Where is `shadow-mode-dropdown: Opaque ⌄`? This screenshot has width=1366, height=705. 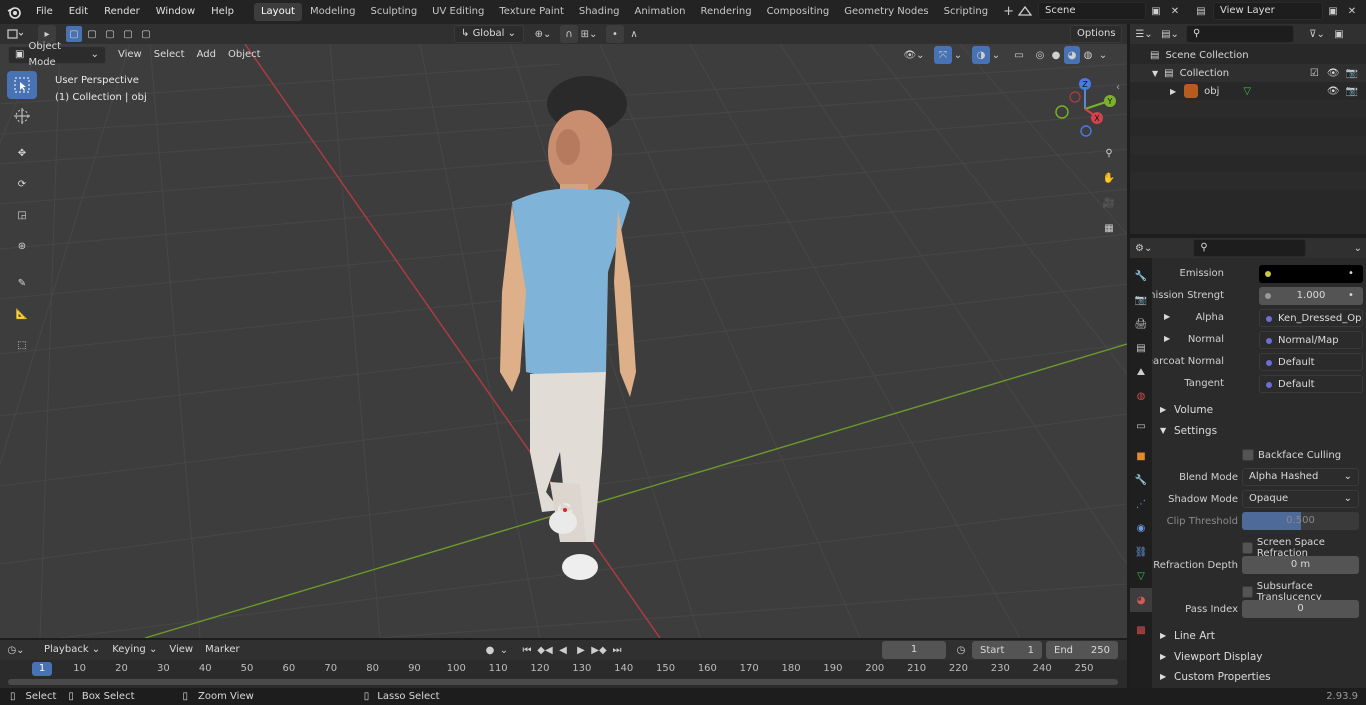
shadow-mode-dropdown: Opaque ⌄ is located at coordinates (1300, 499).